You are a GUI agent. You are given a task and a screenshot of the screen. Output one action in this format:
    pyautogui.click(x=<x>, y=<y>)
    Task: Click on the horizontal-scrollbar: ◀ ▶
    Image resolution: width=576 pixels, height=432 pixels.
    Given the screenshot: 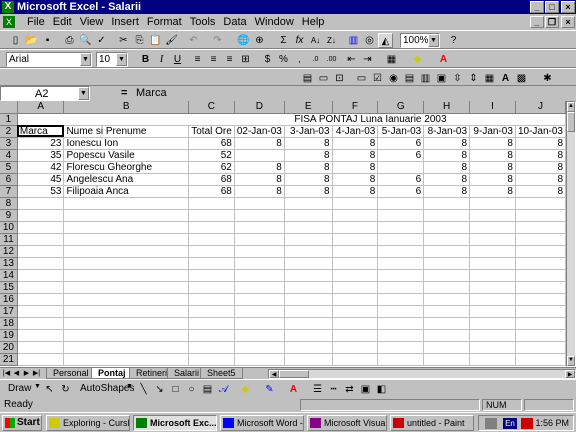 What is the action you would take?
    pyautogui.click(x=422, y=374)
    